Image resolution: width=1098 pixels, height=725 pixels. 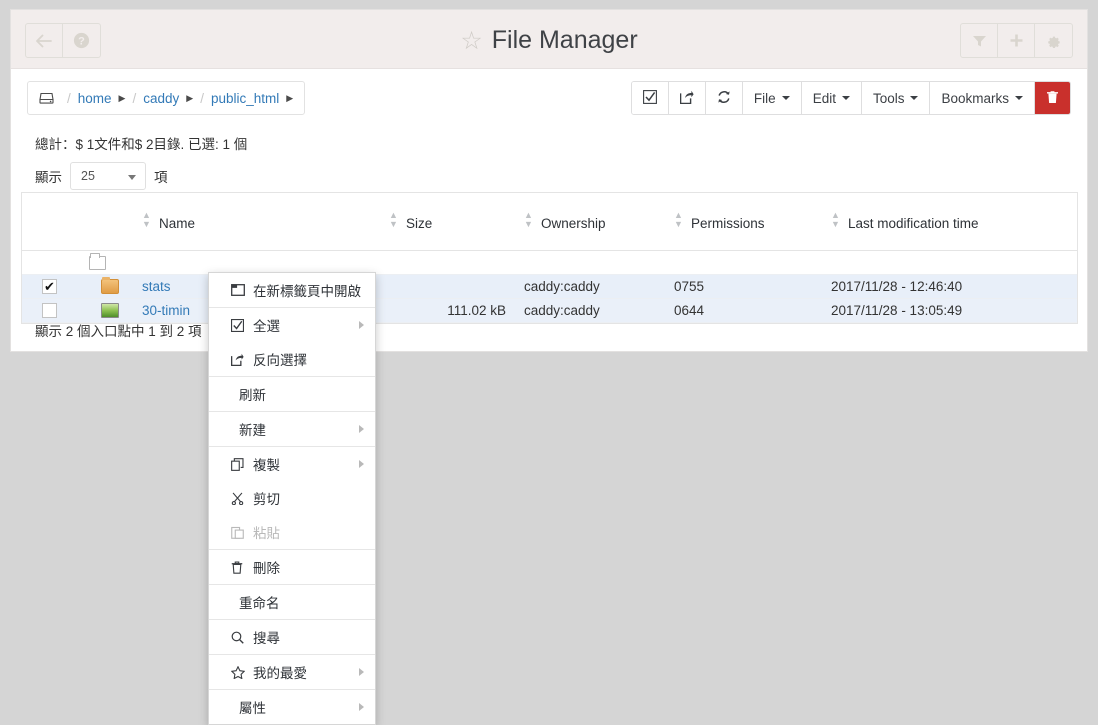 I want to click on column-header-size: ▲ ▼ Size, so click(x=456, y=221).